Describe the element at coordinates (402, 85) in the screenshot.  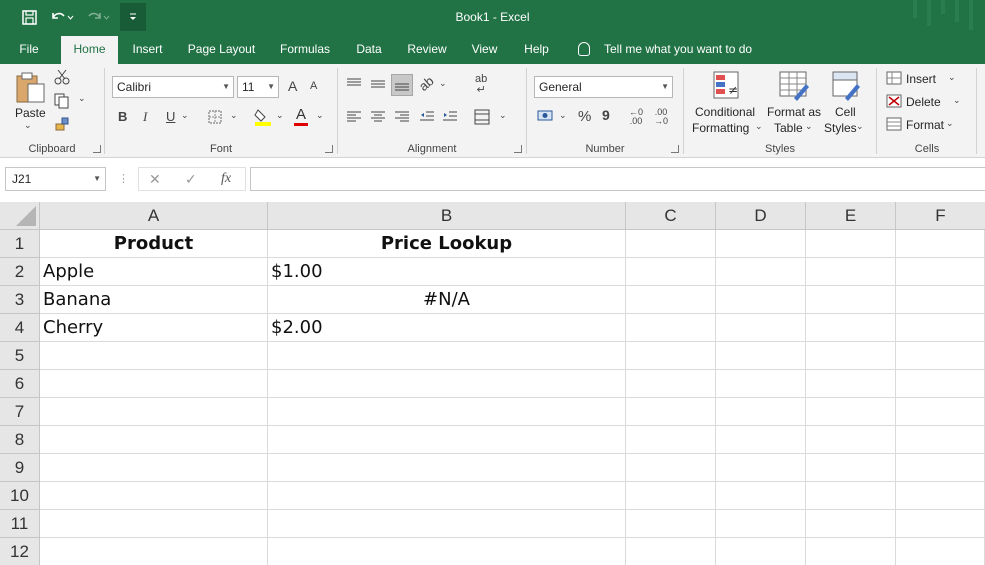
I see `bottom-align-button` at that location.